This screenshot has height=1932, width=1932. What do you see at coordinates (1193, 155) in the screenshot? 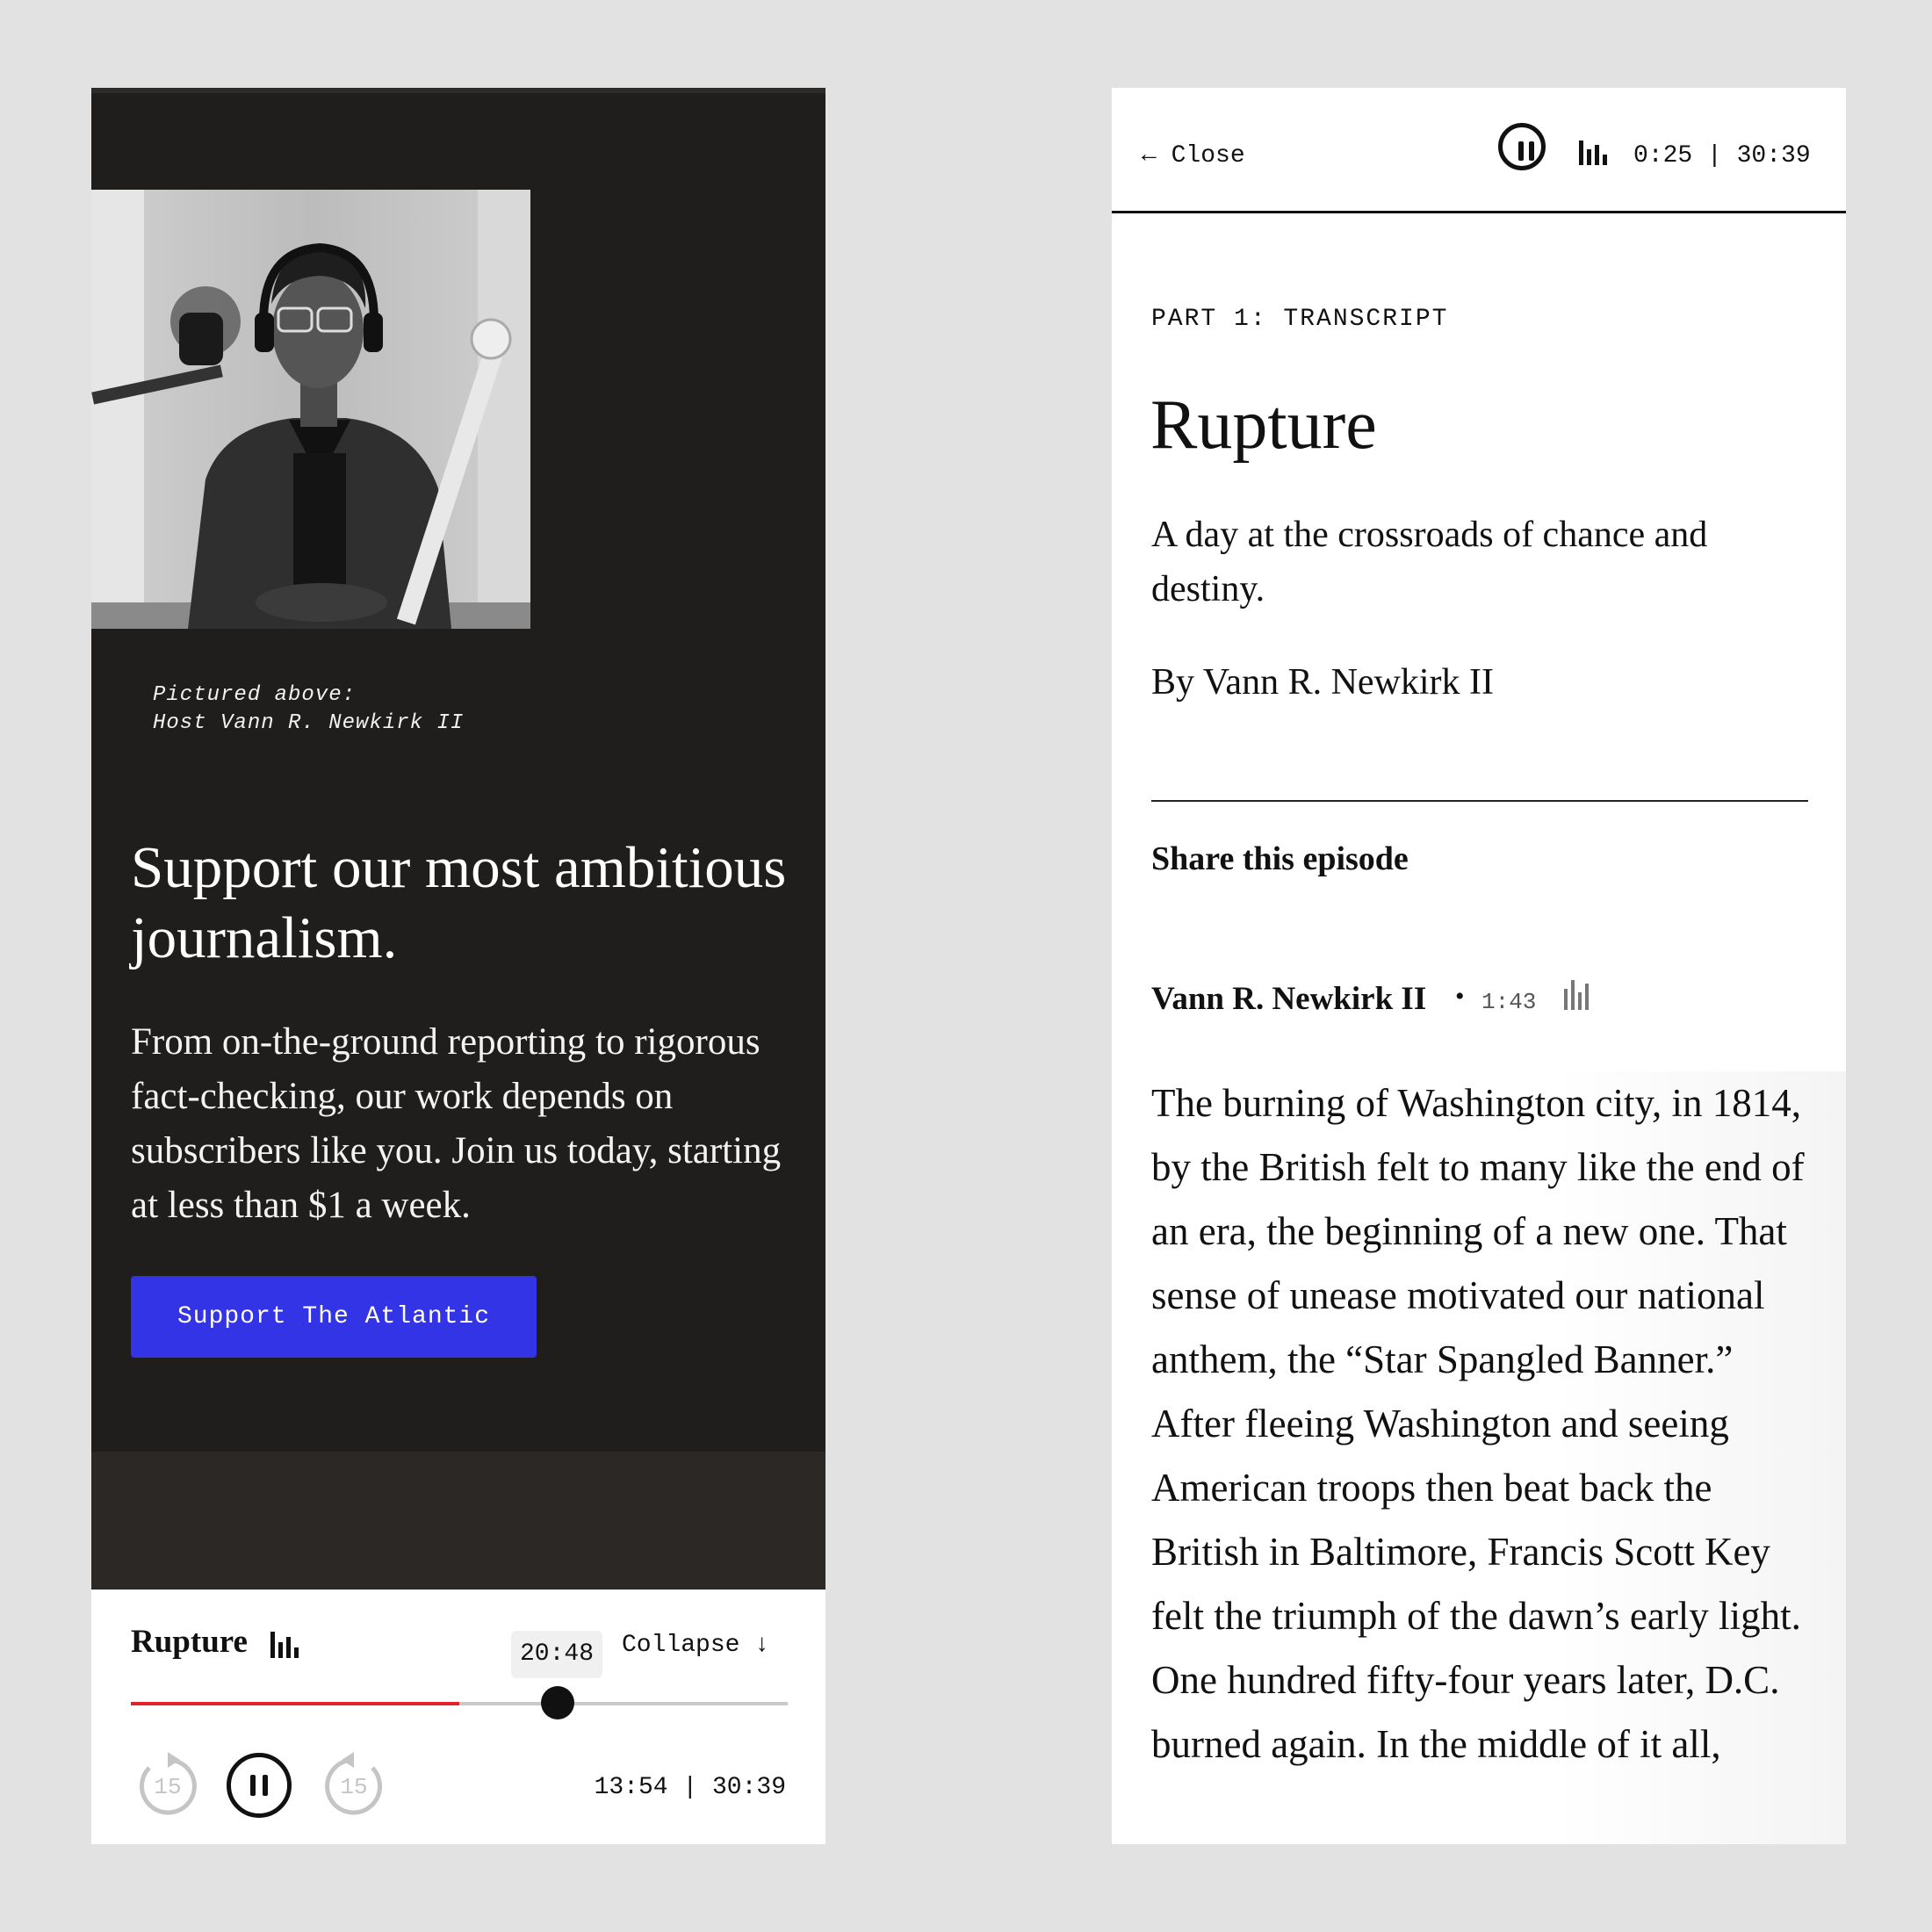
I see `close-button: ← Close` at bounding box center [1193, 155].